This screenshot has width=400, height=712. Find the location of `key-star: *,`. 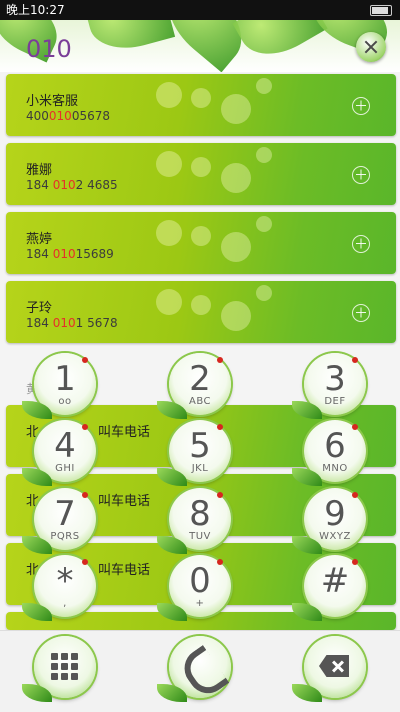

key-star: *, is located at coordinates (59, 588).